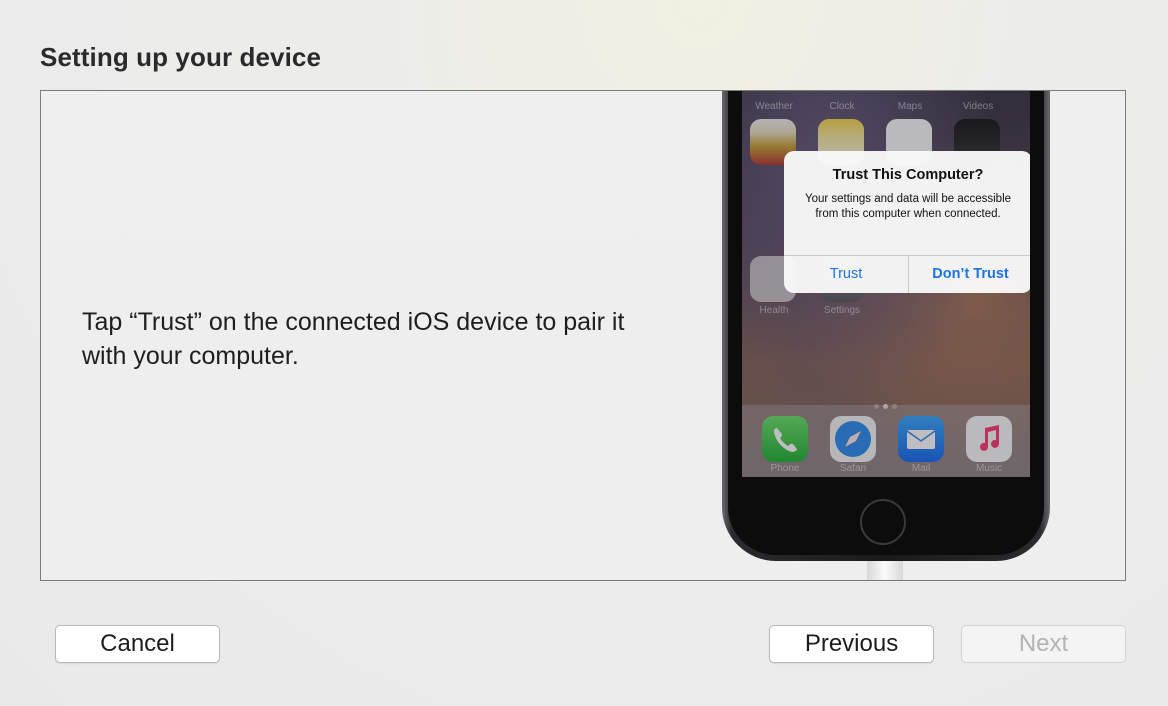  What do you see at coordinates (181, 57) in the screenshot?
I see `page-title: Setting up your device` at bounding box center [181, 57].